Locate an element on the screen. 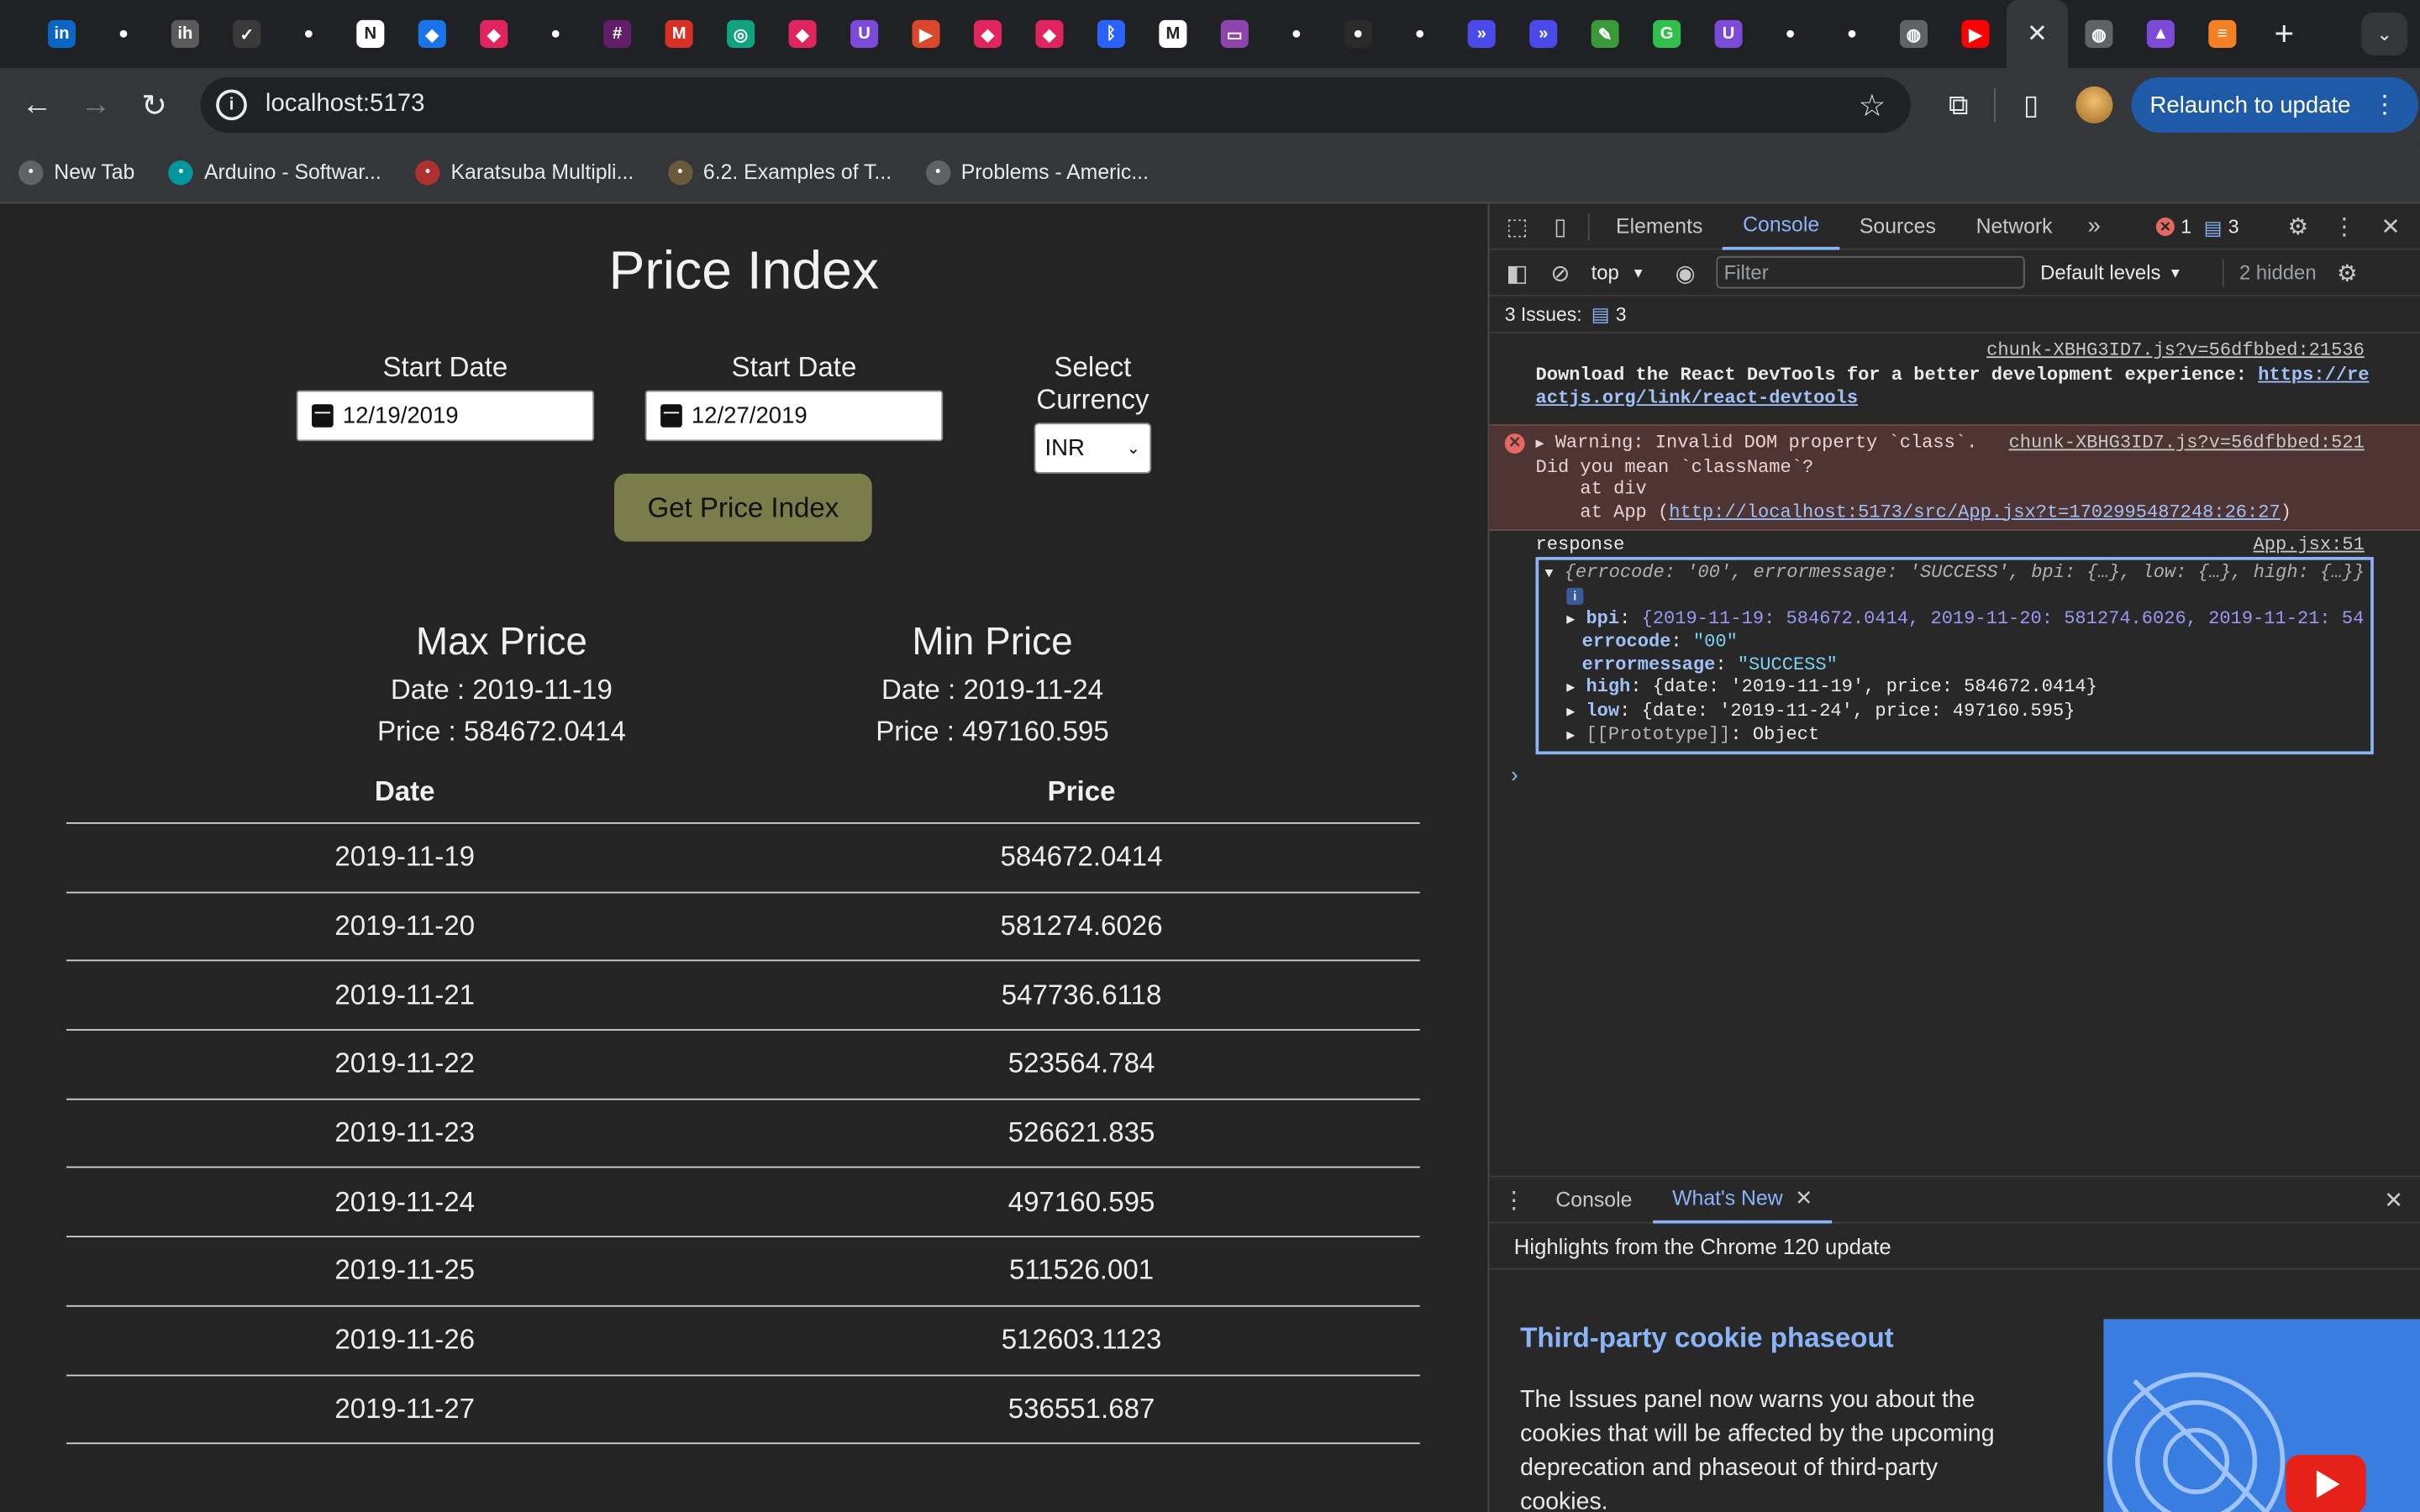 This screenshot has width=2420, height=1512. relaunch-button: Relaunch to update ⋮ is located at coordinates (2275, 104).